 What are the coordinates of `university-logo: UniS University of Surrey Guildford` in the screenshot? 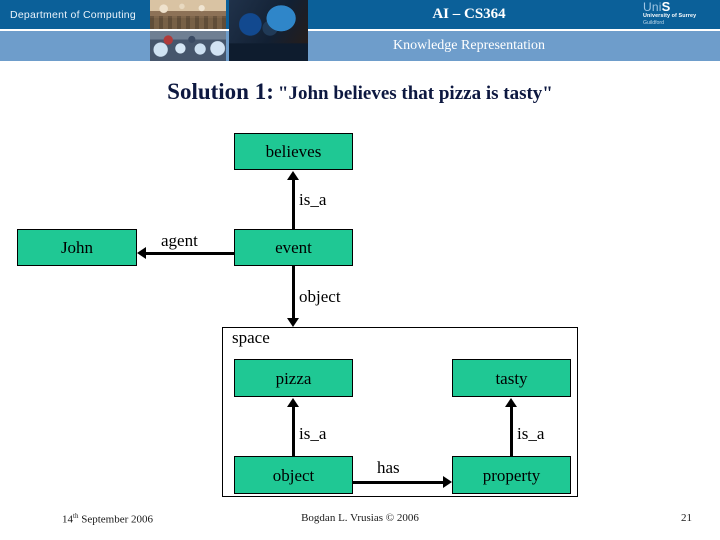 It's located at (676, 14).